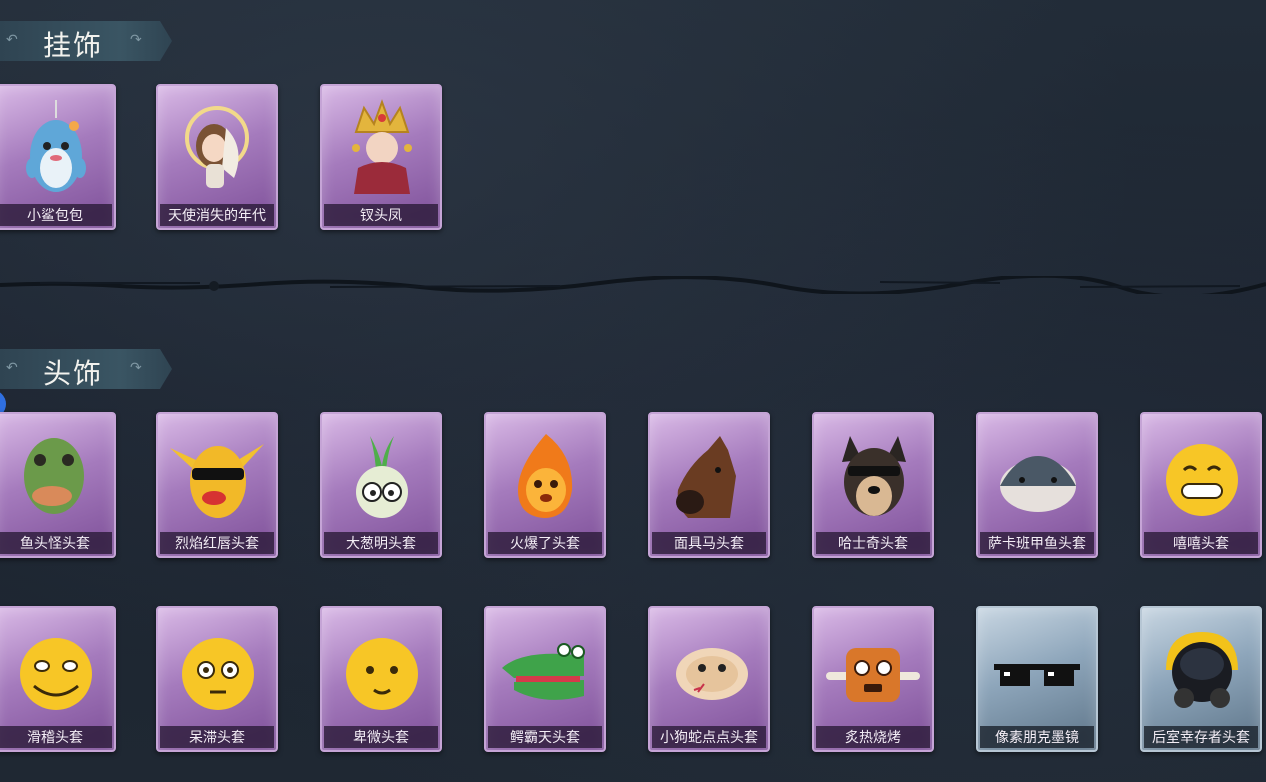  What do you see at coordinates (1202, 670) in the screenshot?
I see `gas-mask-helmet-icon` at bounding box center [1202, 670].